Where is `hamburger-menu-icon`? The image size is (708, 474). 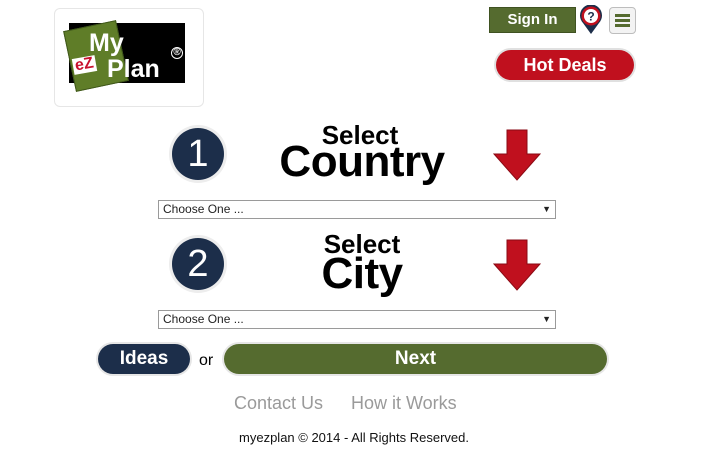 hamburger-menu-icon is located at coordinates (622, 20).